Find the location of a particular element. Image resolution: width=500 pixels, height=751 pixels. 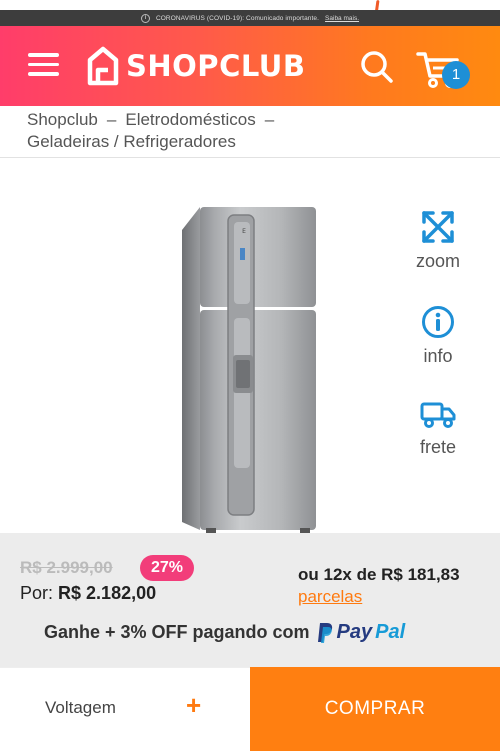

discount-badge: 27% is located at coordinates (167, 568).